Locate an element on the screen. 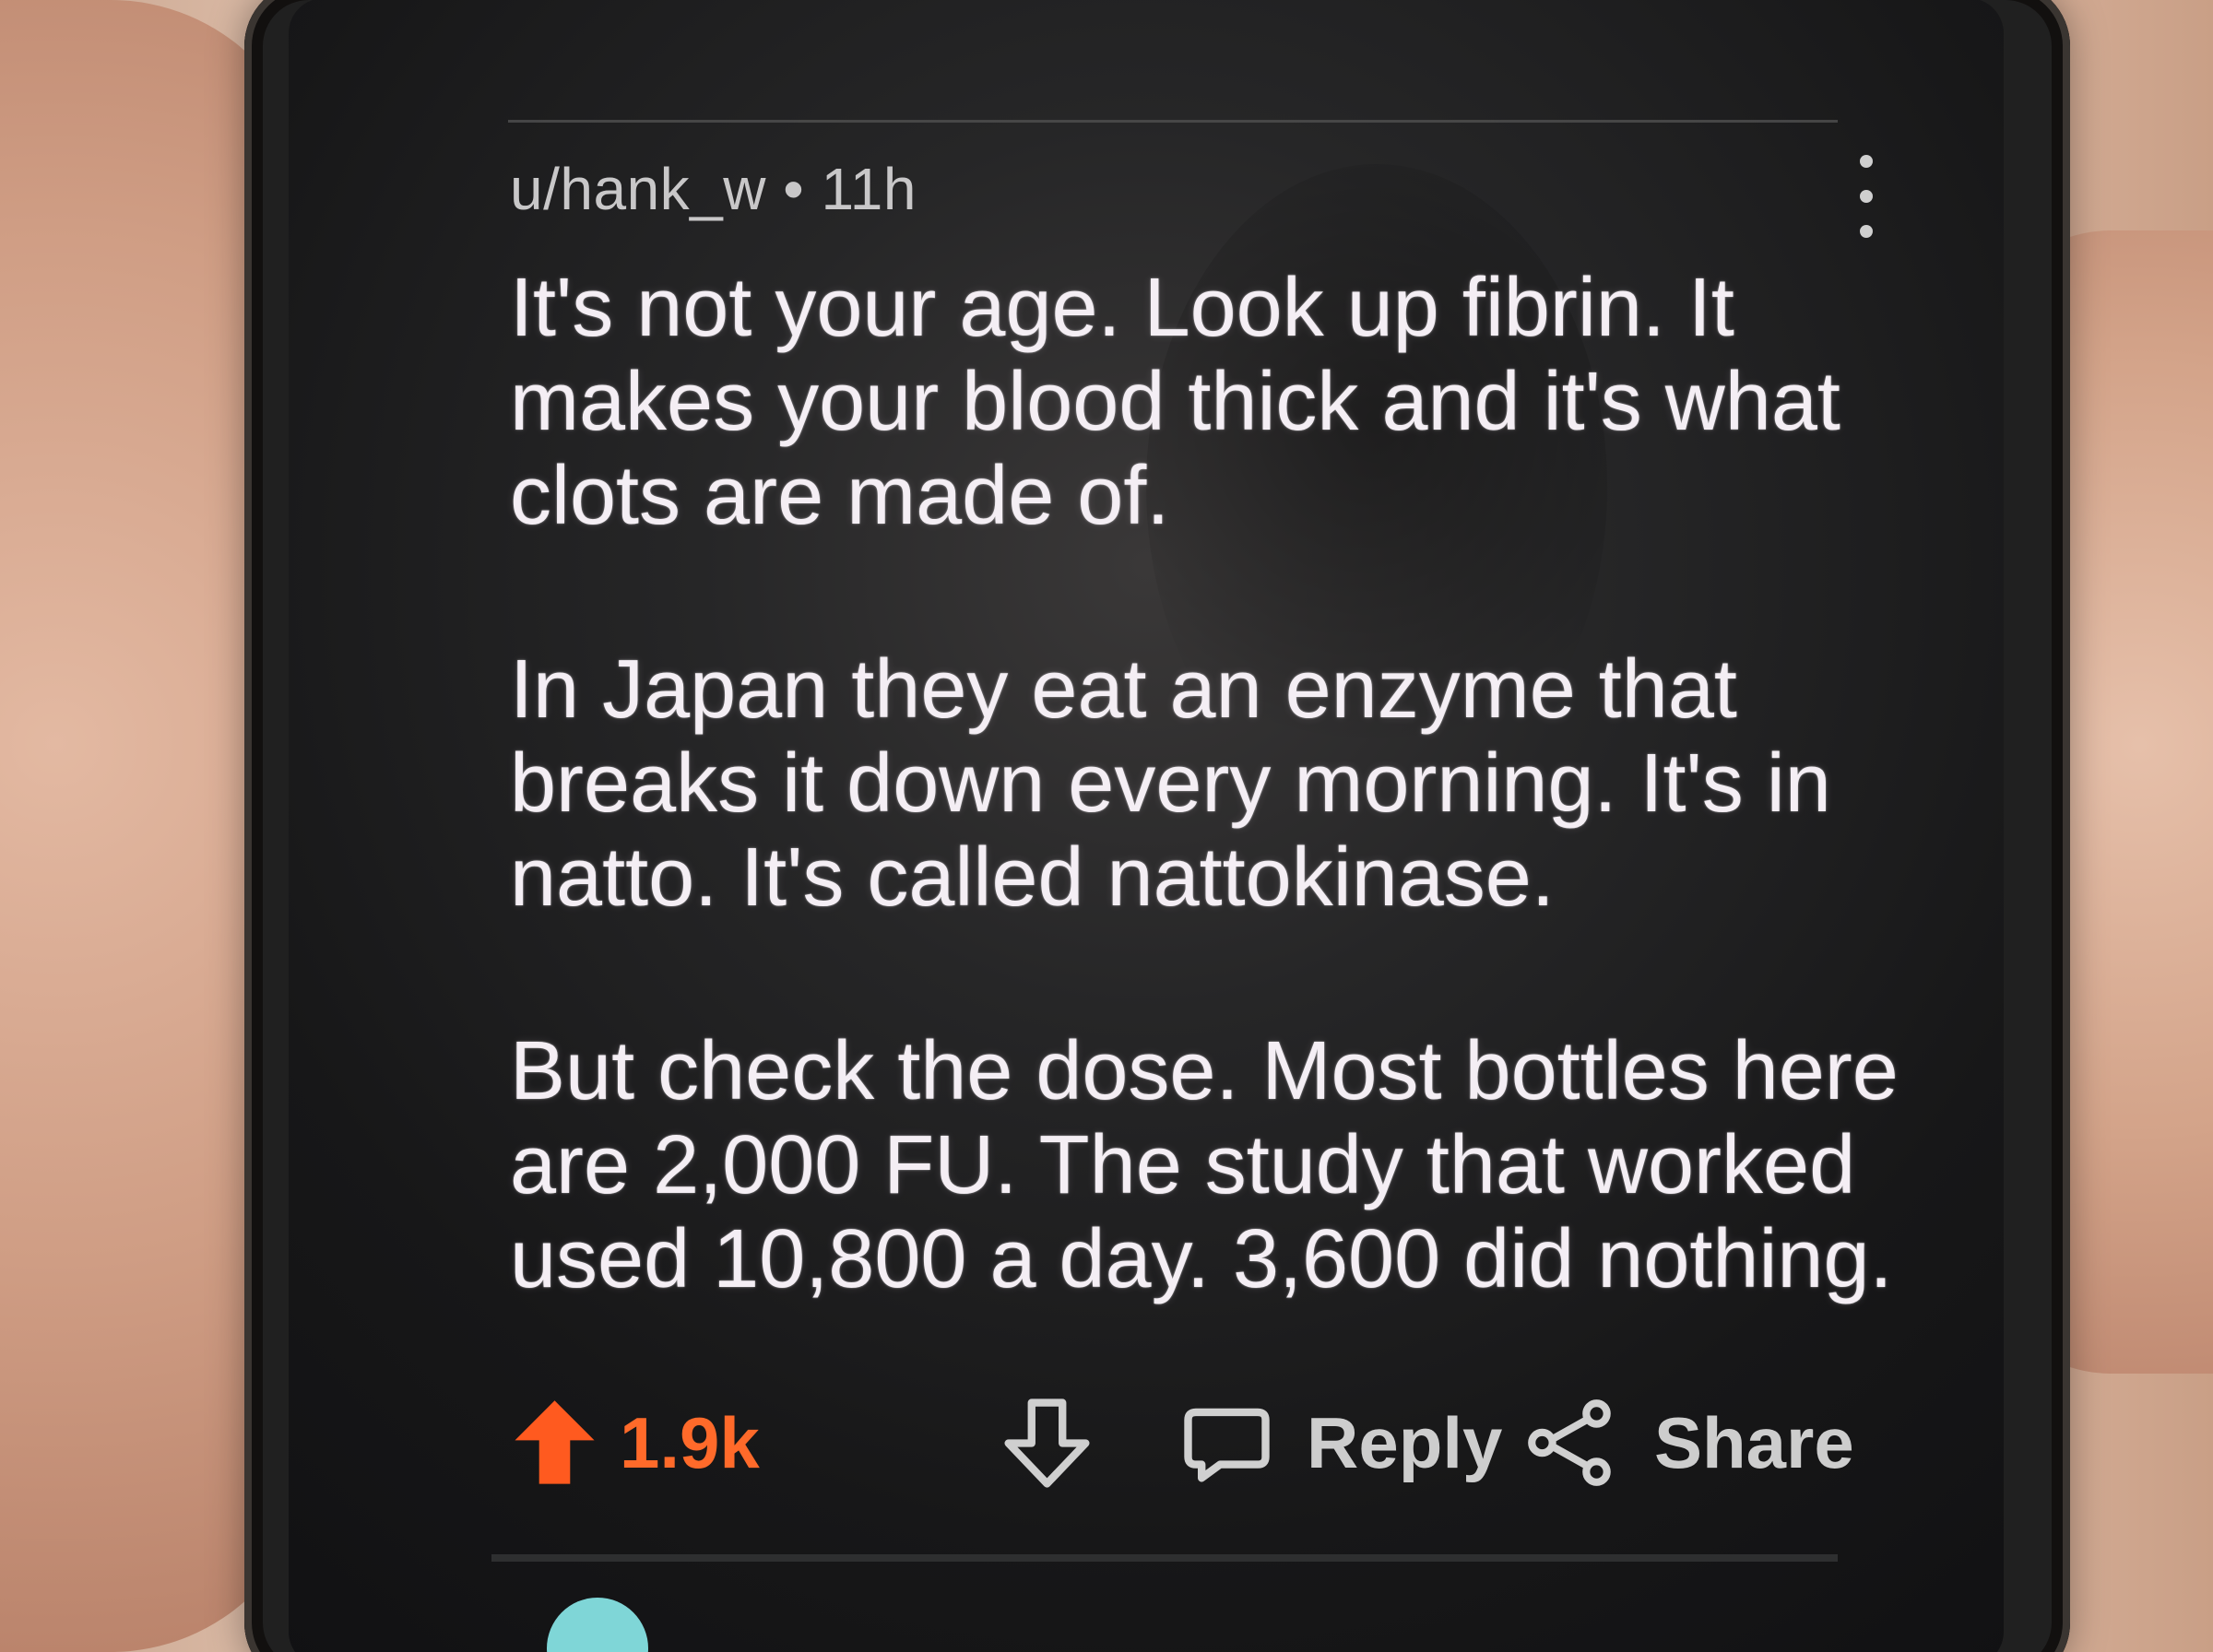 Image resolution: width=2213 pixels, height=1652 pixels. upvote-action: 1.9k is located at coordinates (633, 1442).